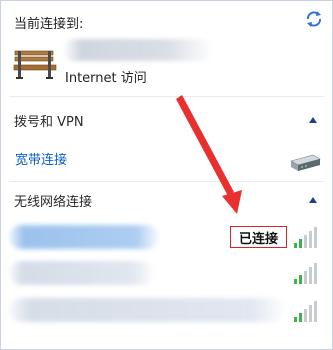 The image size is (333, 350). Describe the element at coordinates (49, 120) in the screenshot. I see `dialup-vpn-header: 拨号和 VPN` at that location.